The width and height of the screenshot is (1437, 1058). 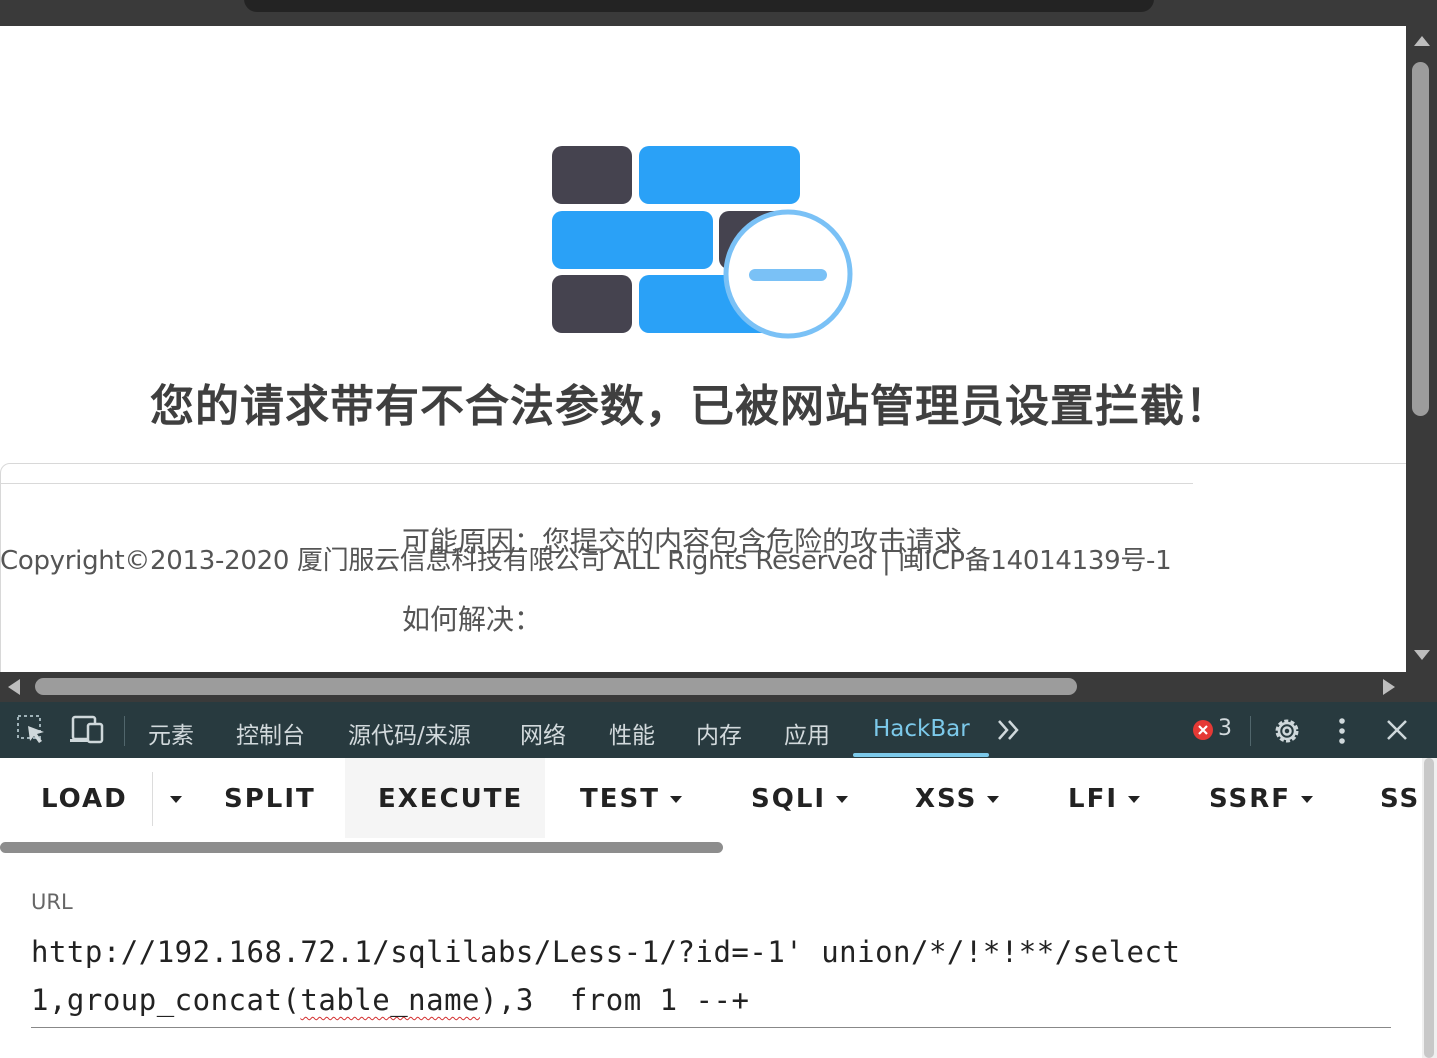 I want to click on browser-top-strip, so click(x=718, y=13).